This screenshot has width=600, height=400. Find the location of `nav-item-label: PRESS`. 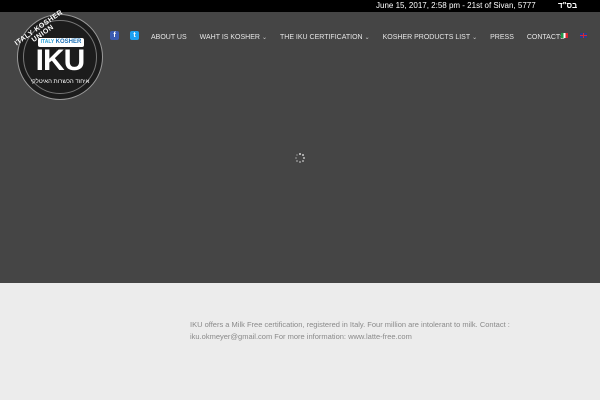

nav-item-label: PRESS is located at coordinates (502, 37).